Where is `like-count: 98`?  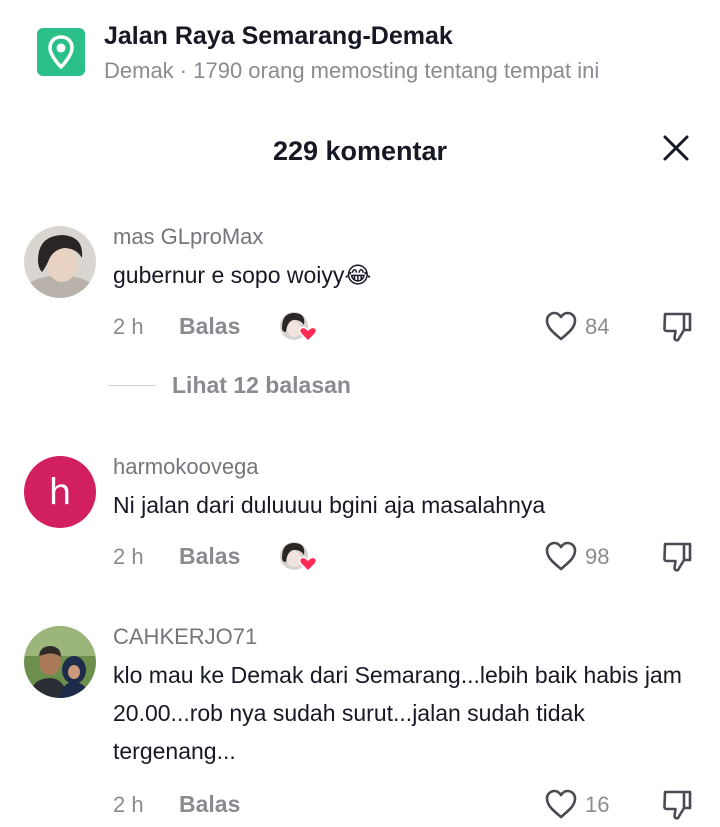
like-count: 98 is located at coordinates (597, 556).